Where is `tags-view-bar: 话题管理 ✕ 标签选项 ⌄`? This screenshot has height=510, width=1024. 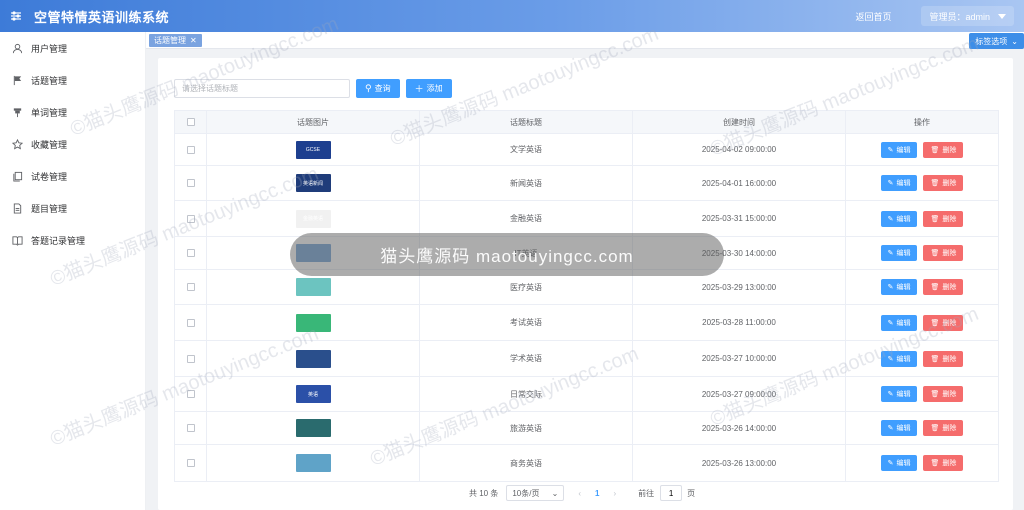
tags-view-bar: 话题管理 ✕ 标签选项 ⌄ is located at coordinates (585, 40).